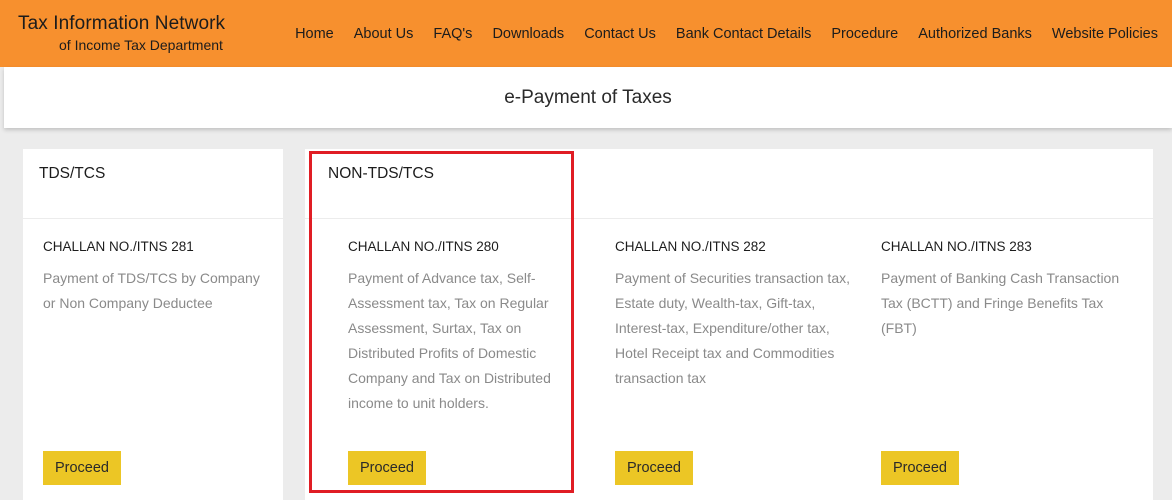 The image size is (1172, 500). What do you see at coordinates (122, 23) in the screenshot?
I see `brand-title: Tax Information Network` at bounding box center [122, 23].